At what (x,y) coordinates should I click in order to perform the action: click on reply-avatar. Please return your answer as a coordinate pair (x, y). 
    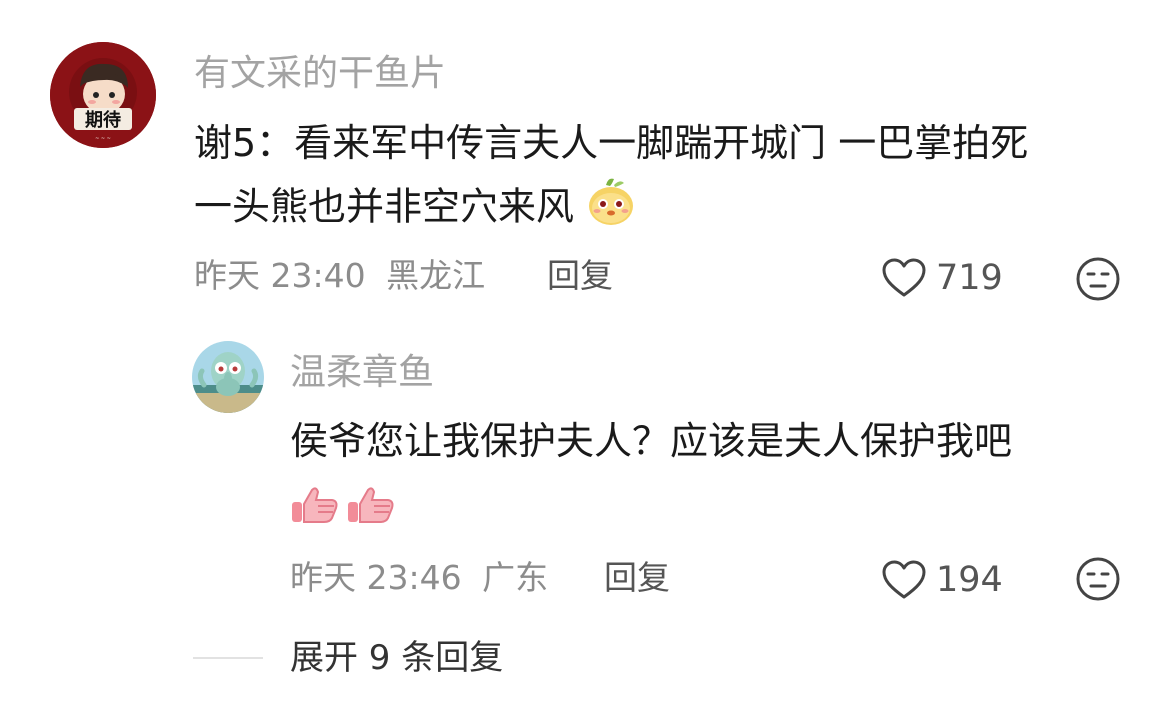
    Looking at the image, I should click on (228, 377).